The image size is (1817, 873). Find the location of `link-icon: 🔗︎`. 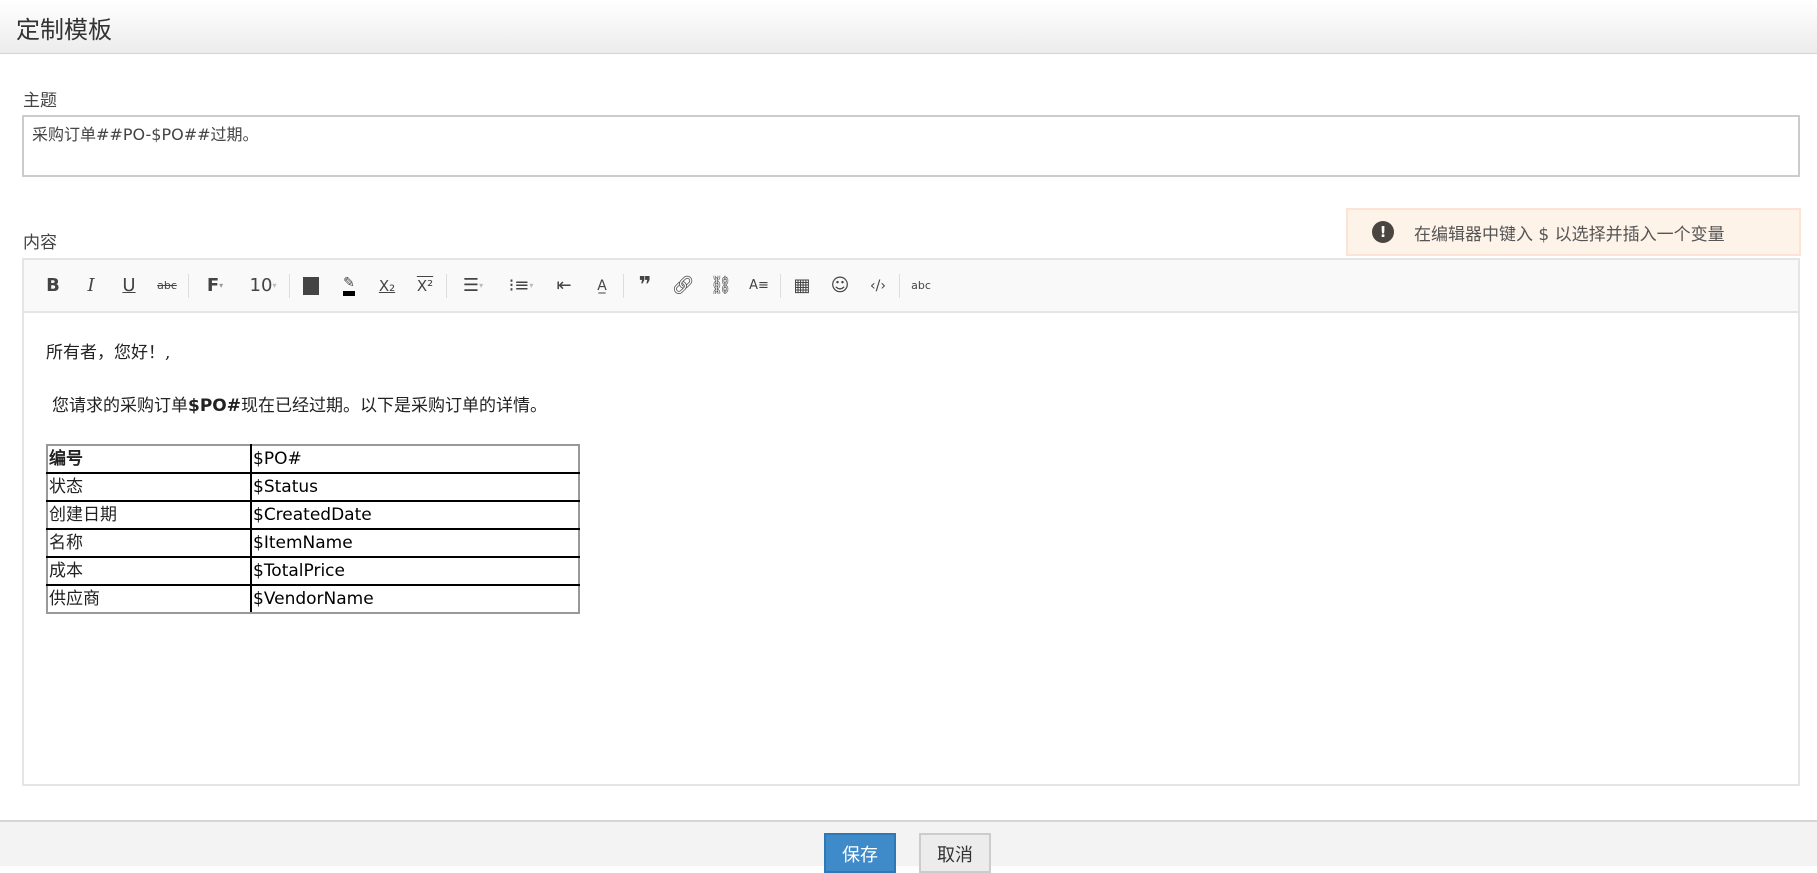

link-icon: 🔗︎ is located at coordinates (683, 285).